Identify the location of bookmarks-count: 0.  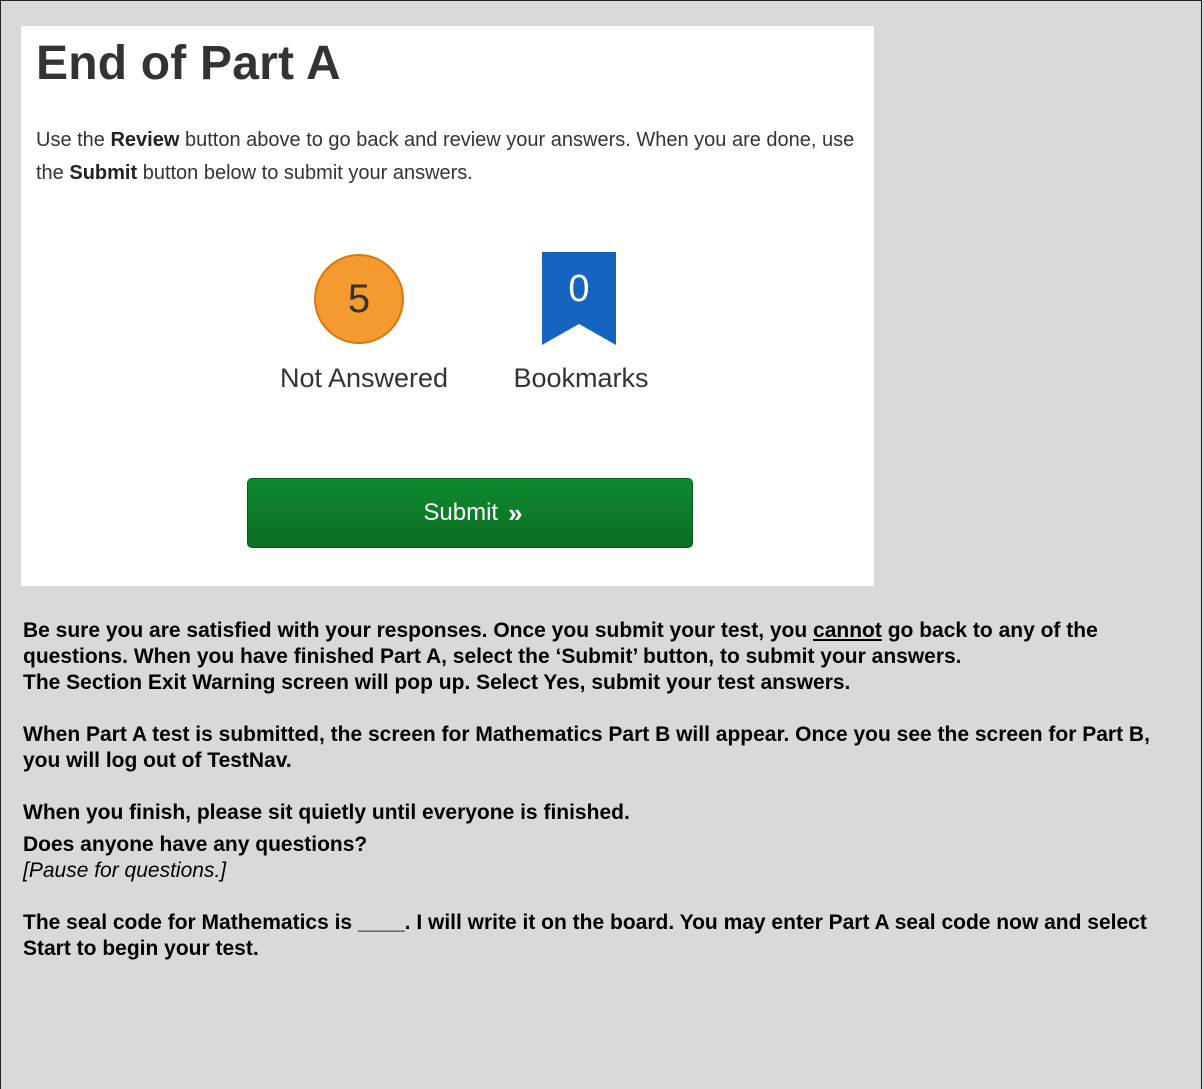
(579, 289).